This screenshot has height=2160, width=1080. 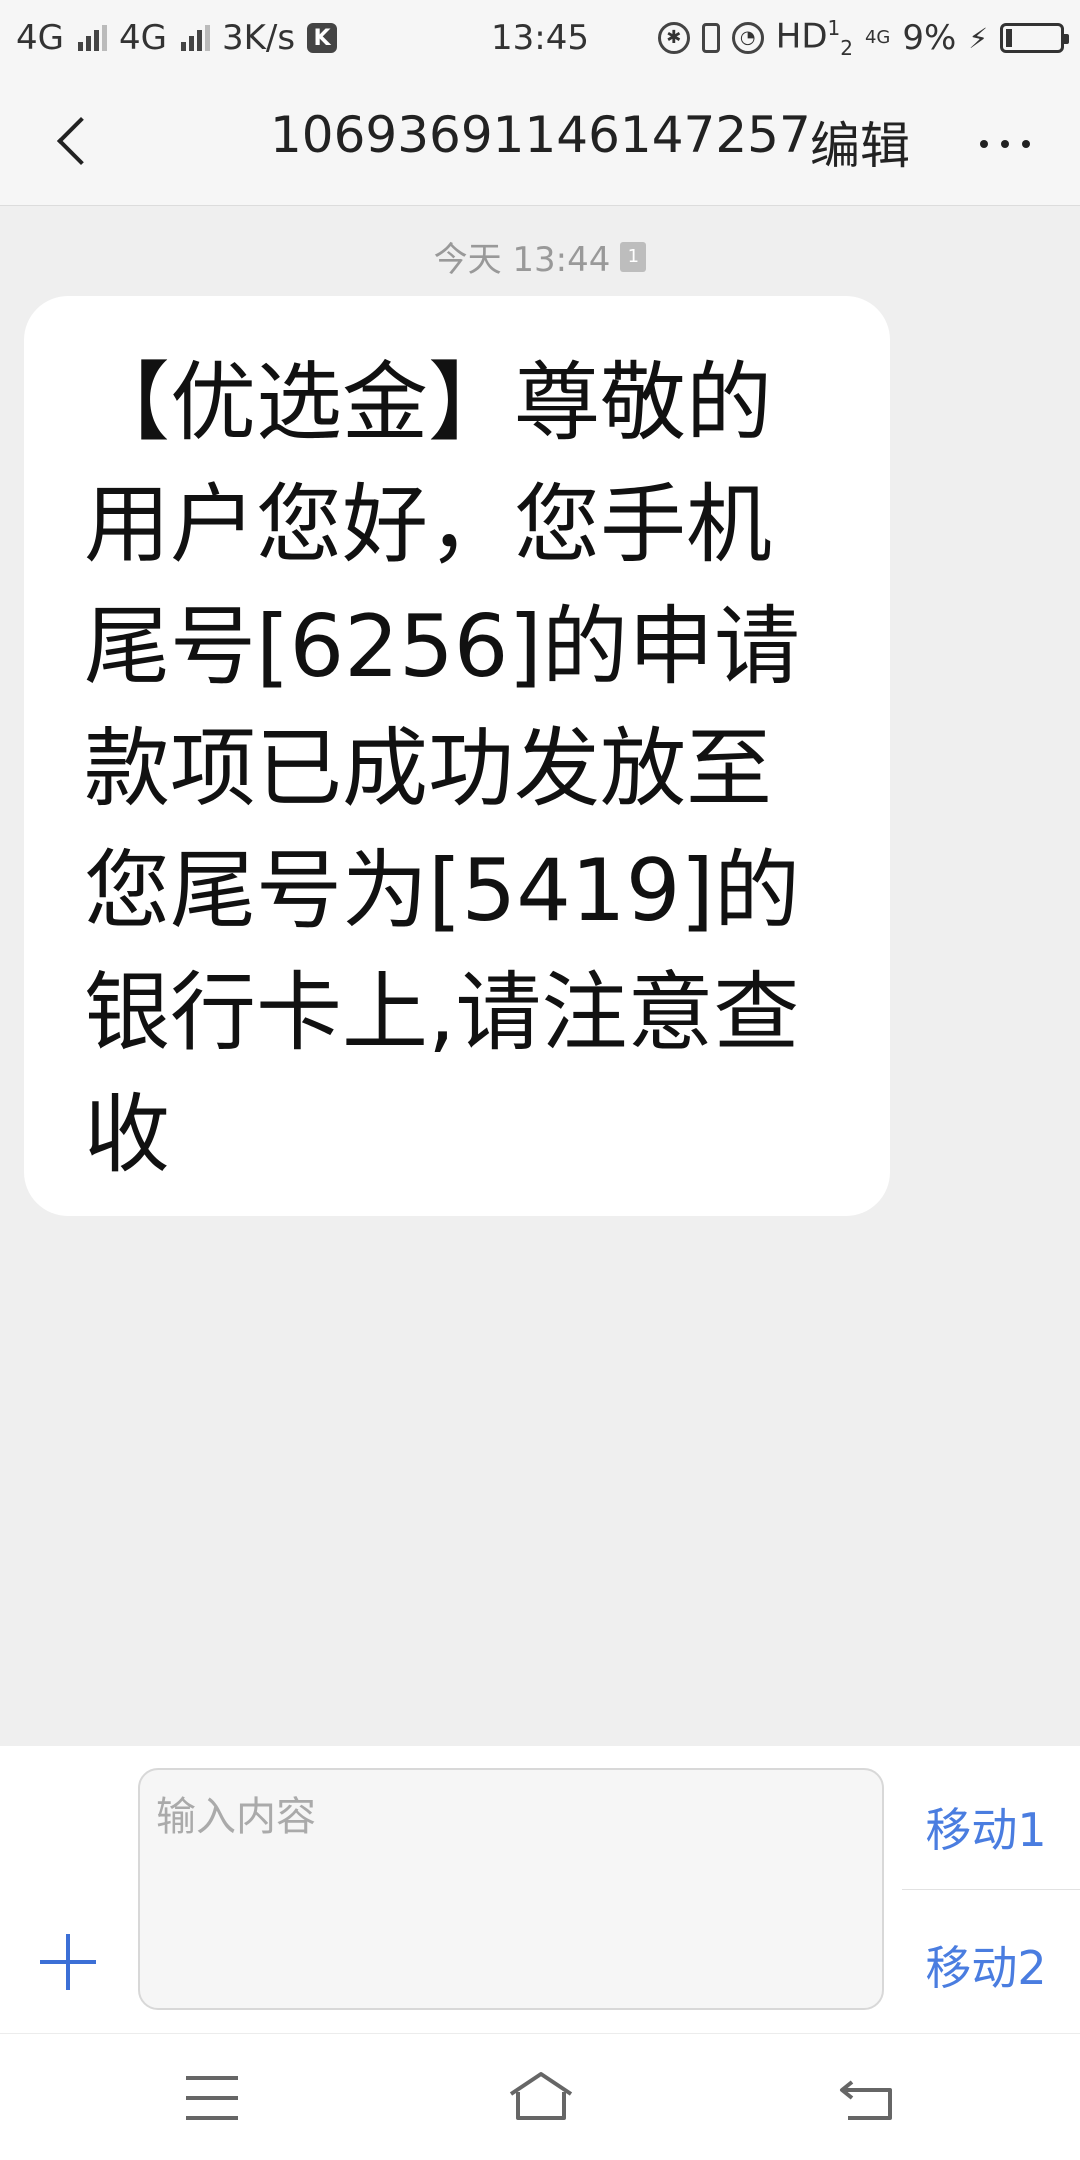 What do you see at coordinates (322, 38) in the screenshot?
I see `app-notification-icon: K` at bounding box center [322, 38].